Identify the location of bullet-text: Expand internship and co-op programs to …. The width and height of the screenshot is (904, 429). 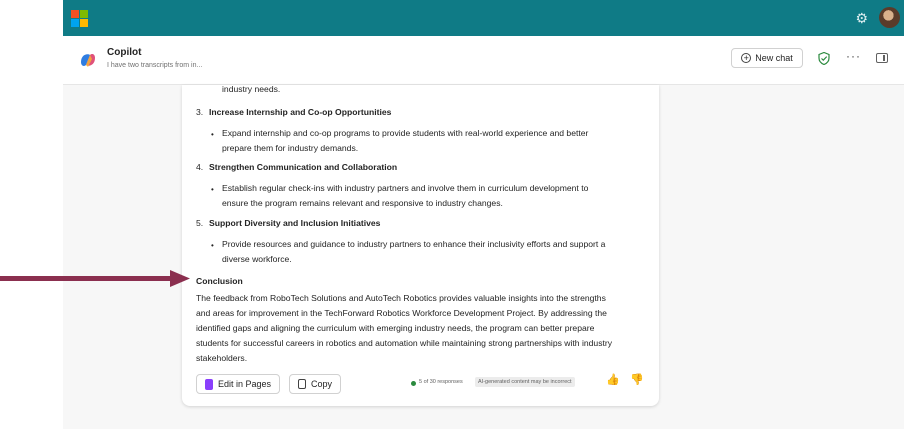
(405, 133).